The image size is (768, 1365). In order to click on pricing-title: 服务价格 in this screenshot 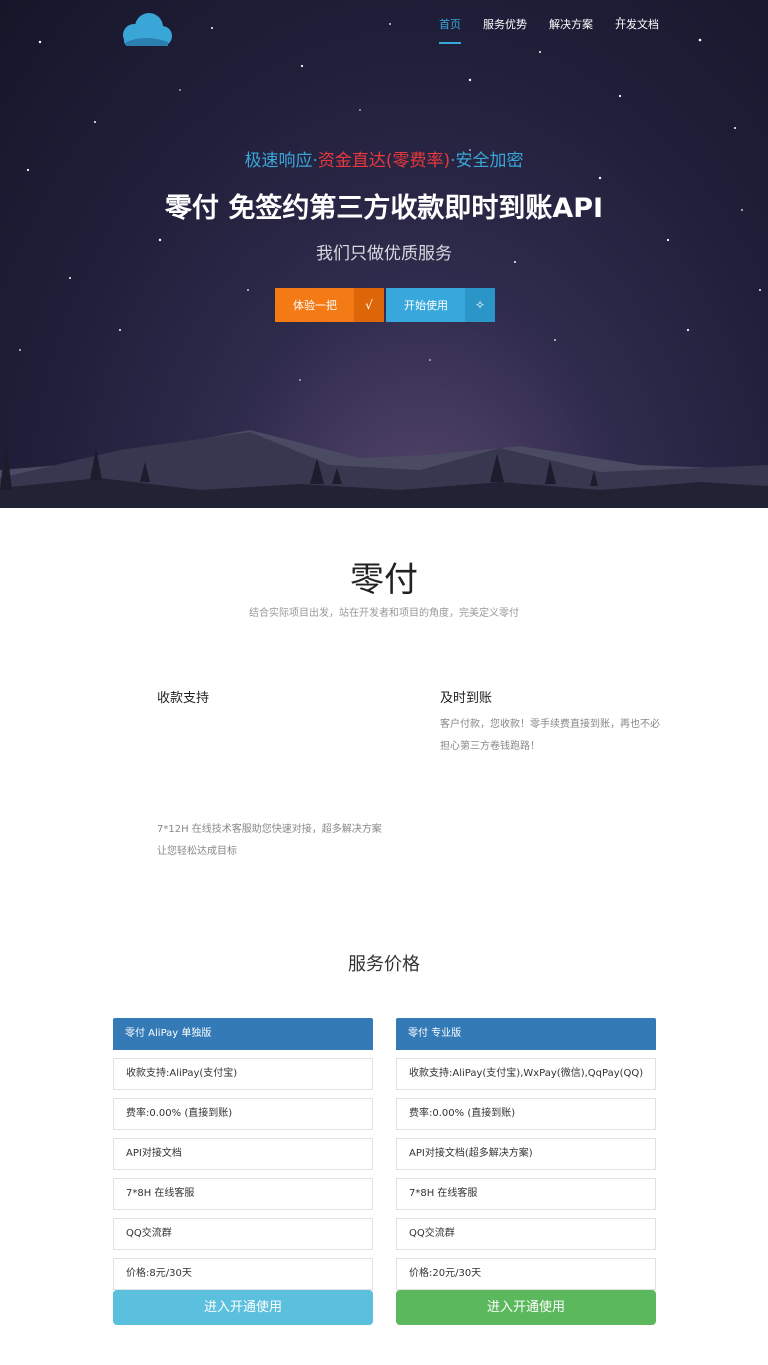, I will do `click(384, 964)`.